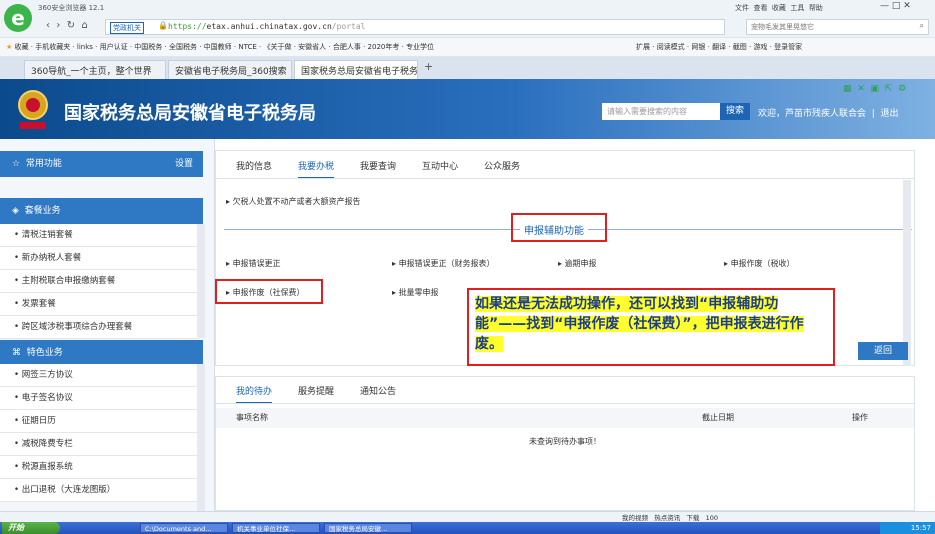 This screenshot has width=935, height=534. Describe the element at coordinates (101, 353) in the screenshot. I see `sidebar-header-special: ⌘ 特色业务` at that location.